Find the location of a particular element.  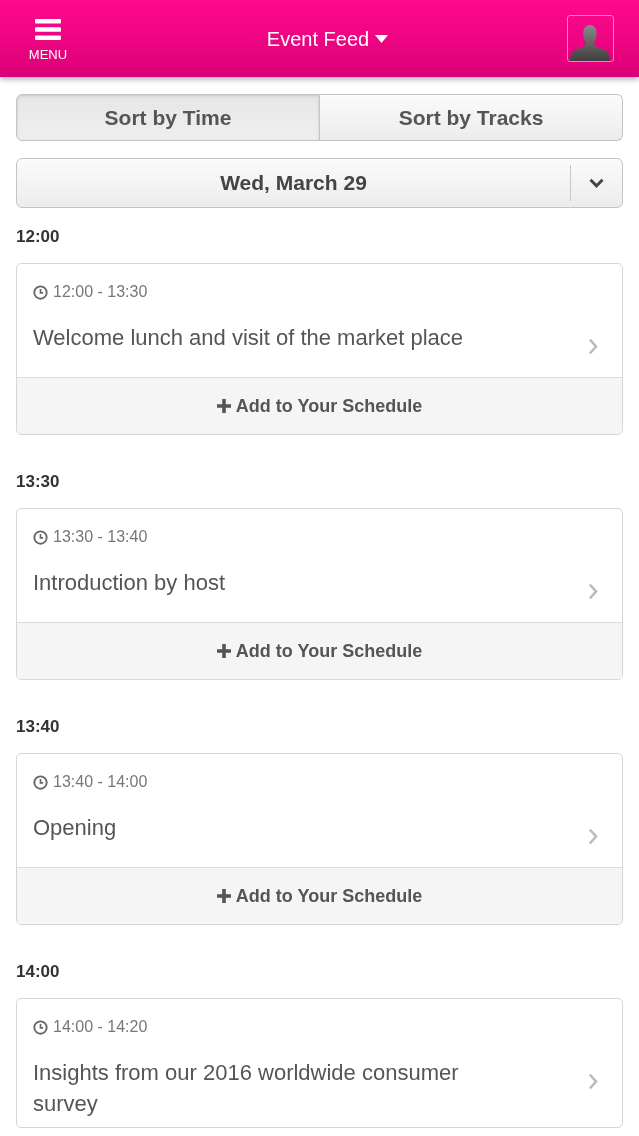

menu-button: MENU is located at coordinates (48, 38).